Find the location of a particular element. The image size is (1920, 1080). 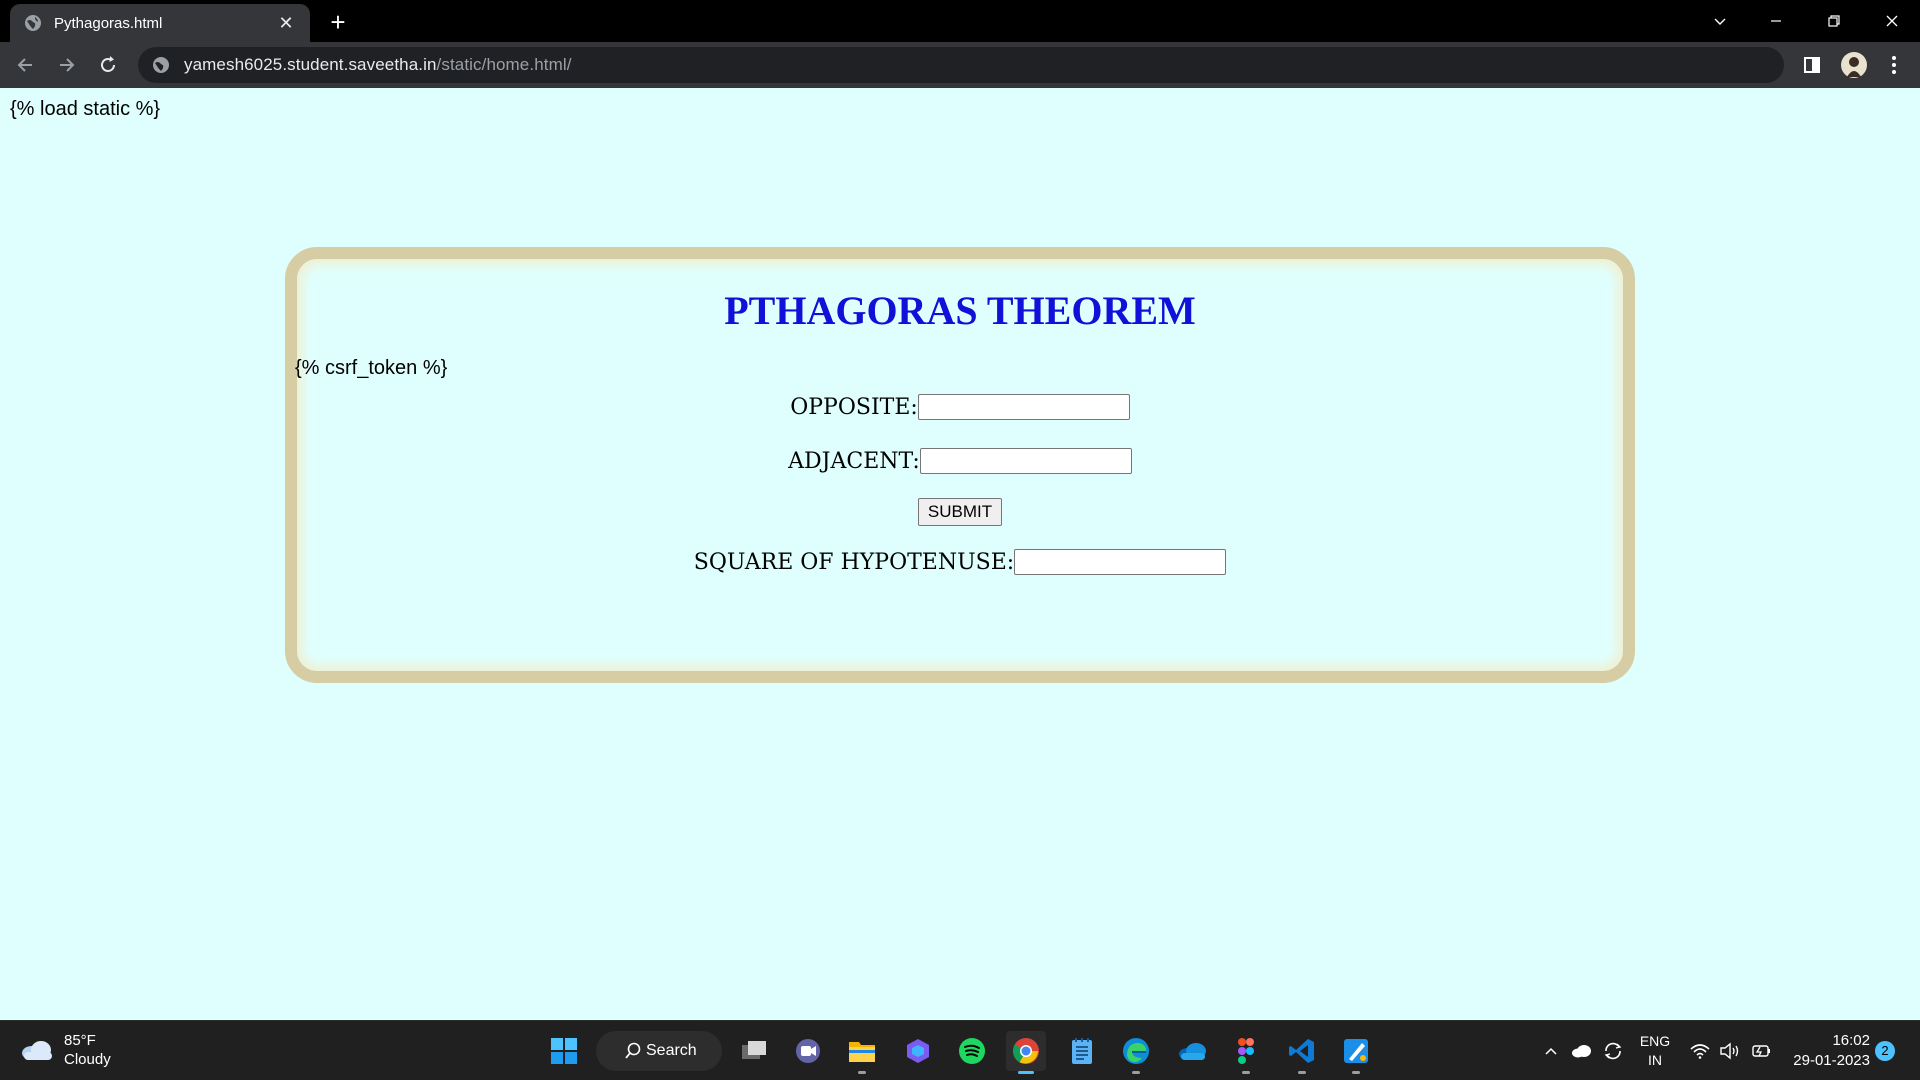

hypotenuse-label: SQUARE OF HYPOTENUSE: is located at coordinates (854, 562).